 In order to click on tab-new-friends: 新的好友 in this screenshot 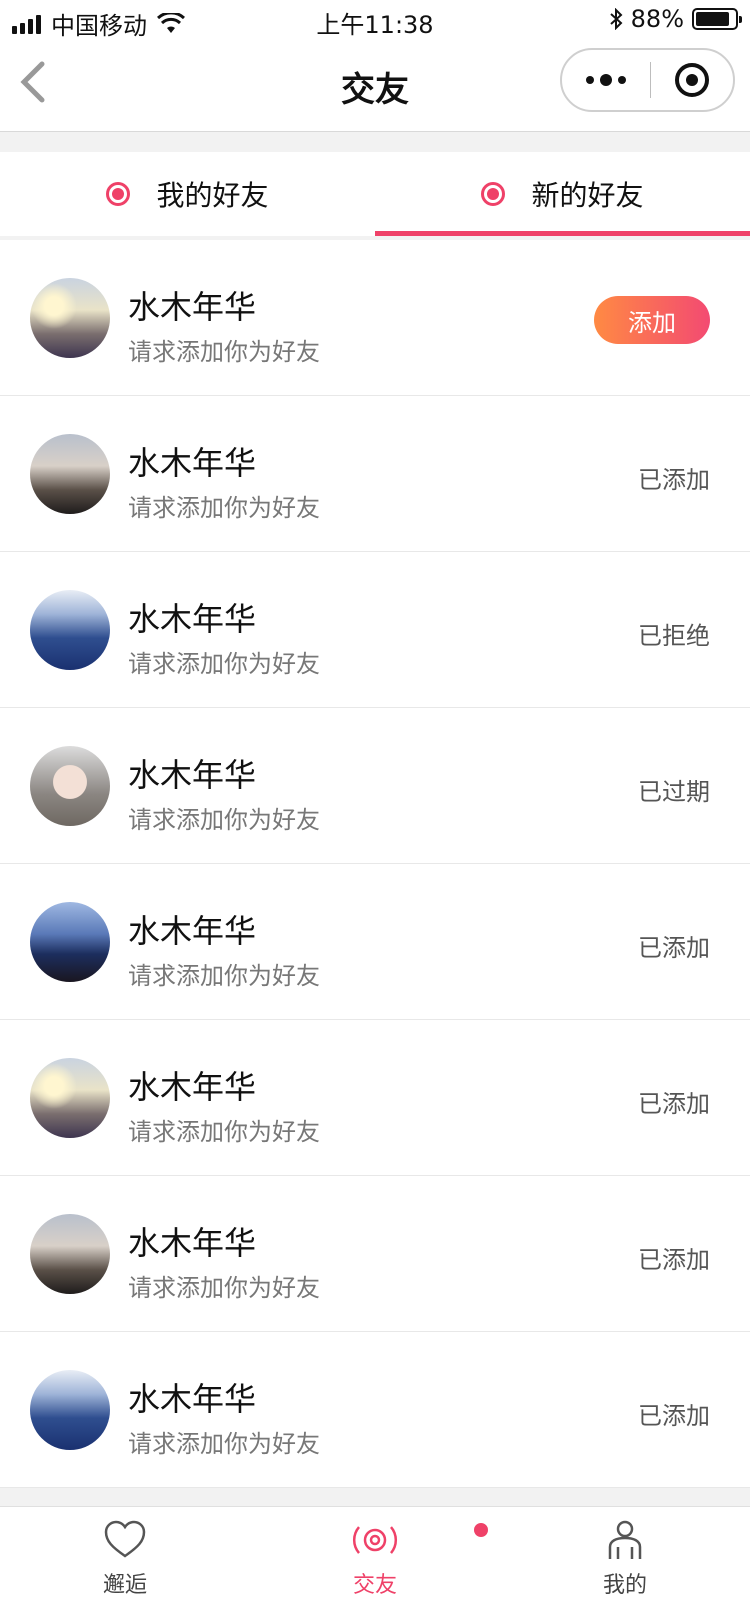, I will do `click(562, 194)`.